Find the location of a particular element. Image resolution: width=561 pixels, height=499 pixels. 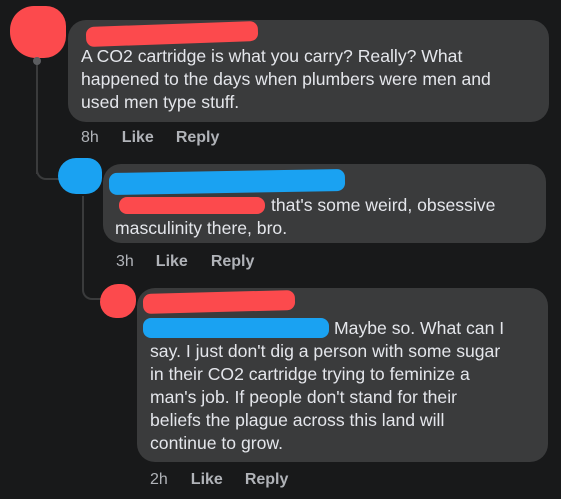

comment-actions-3: 2h Like Reply is located at coordinates (219, 480).